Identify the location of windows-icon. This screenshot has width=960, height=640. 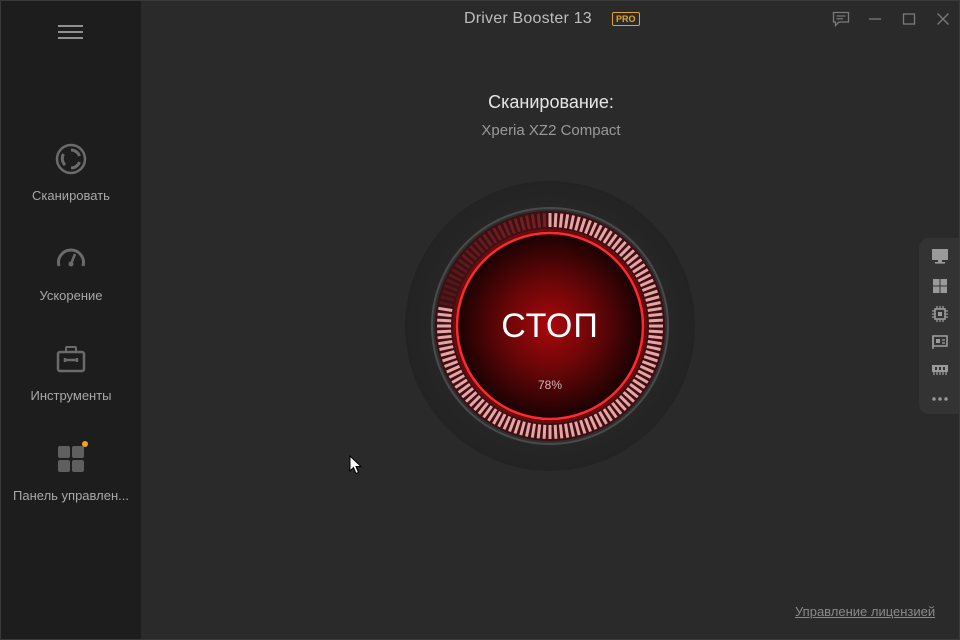
(940, 286).